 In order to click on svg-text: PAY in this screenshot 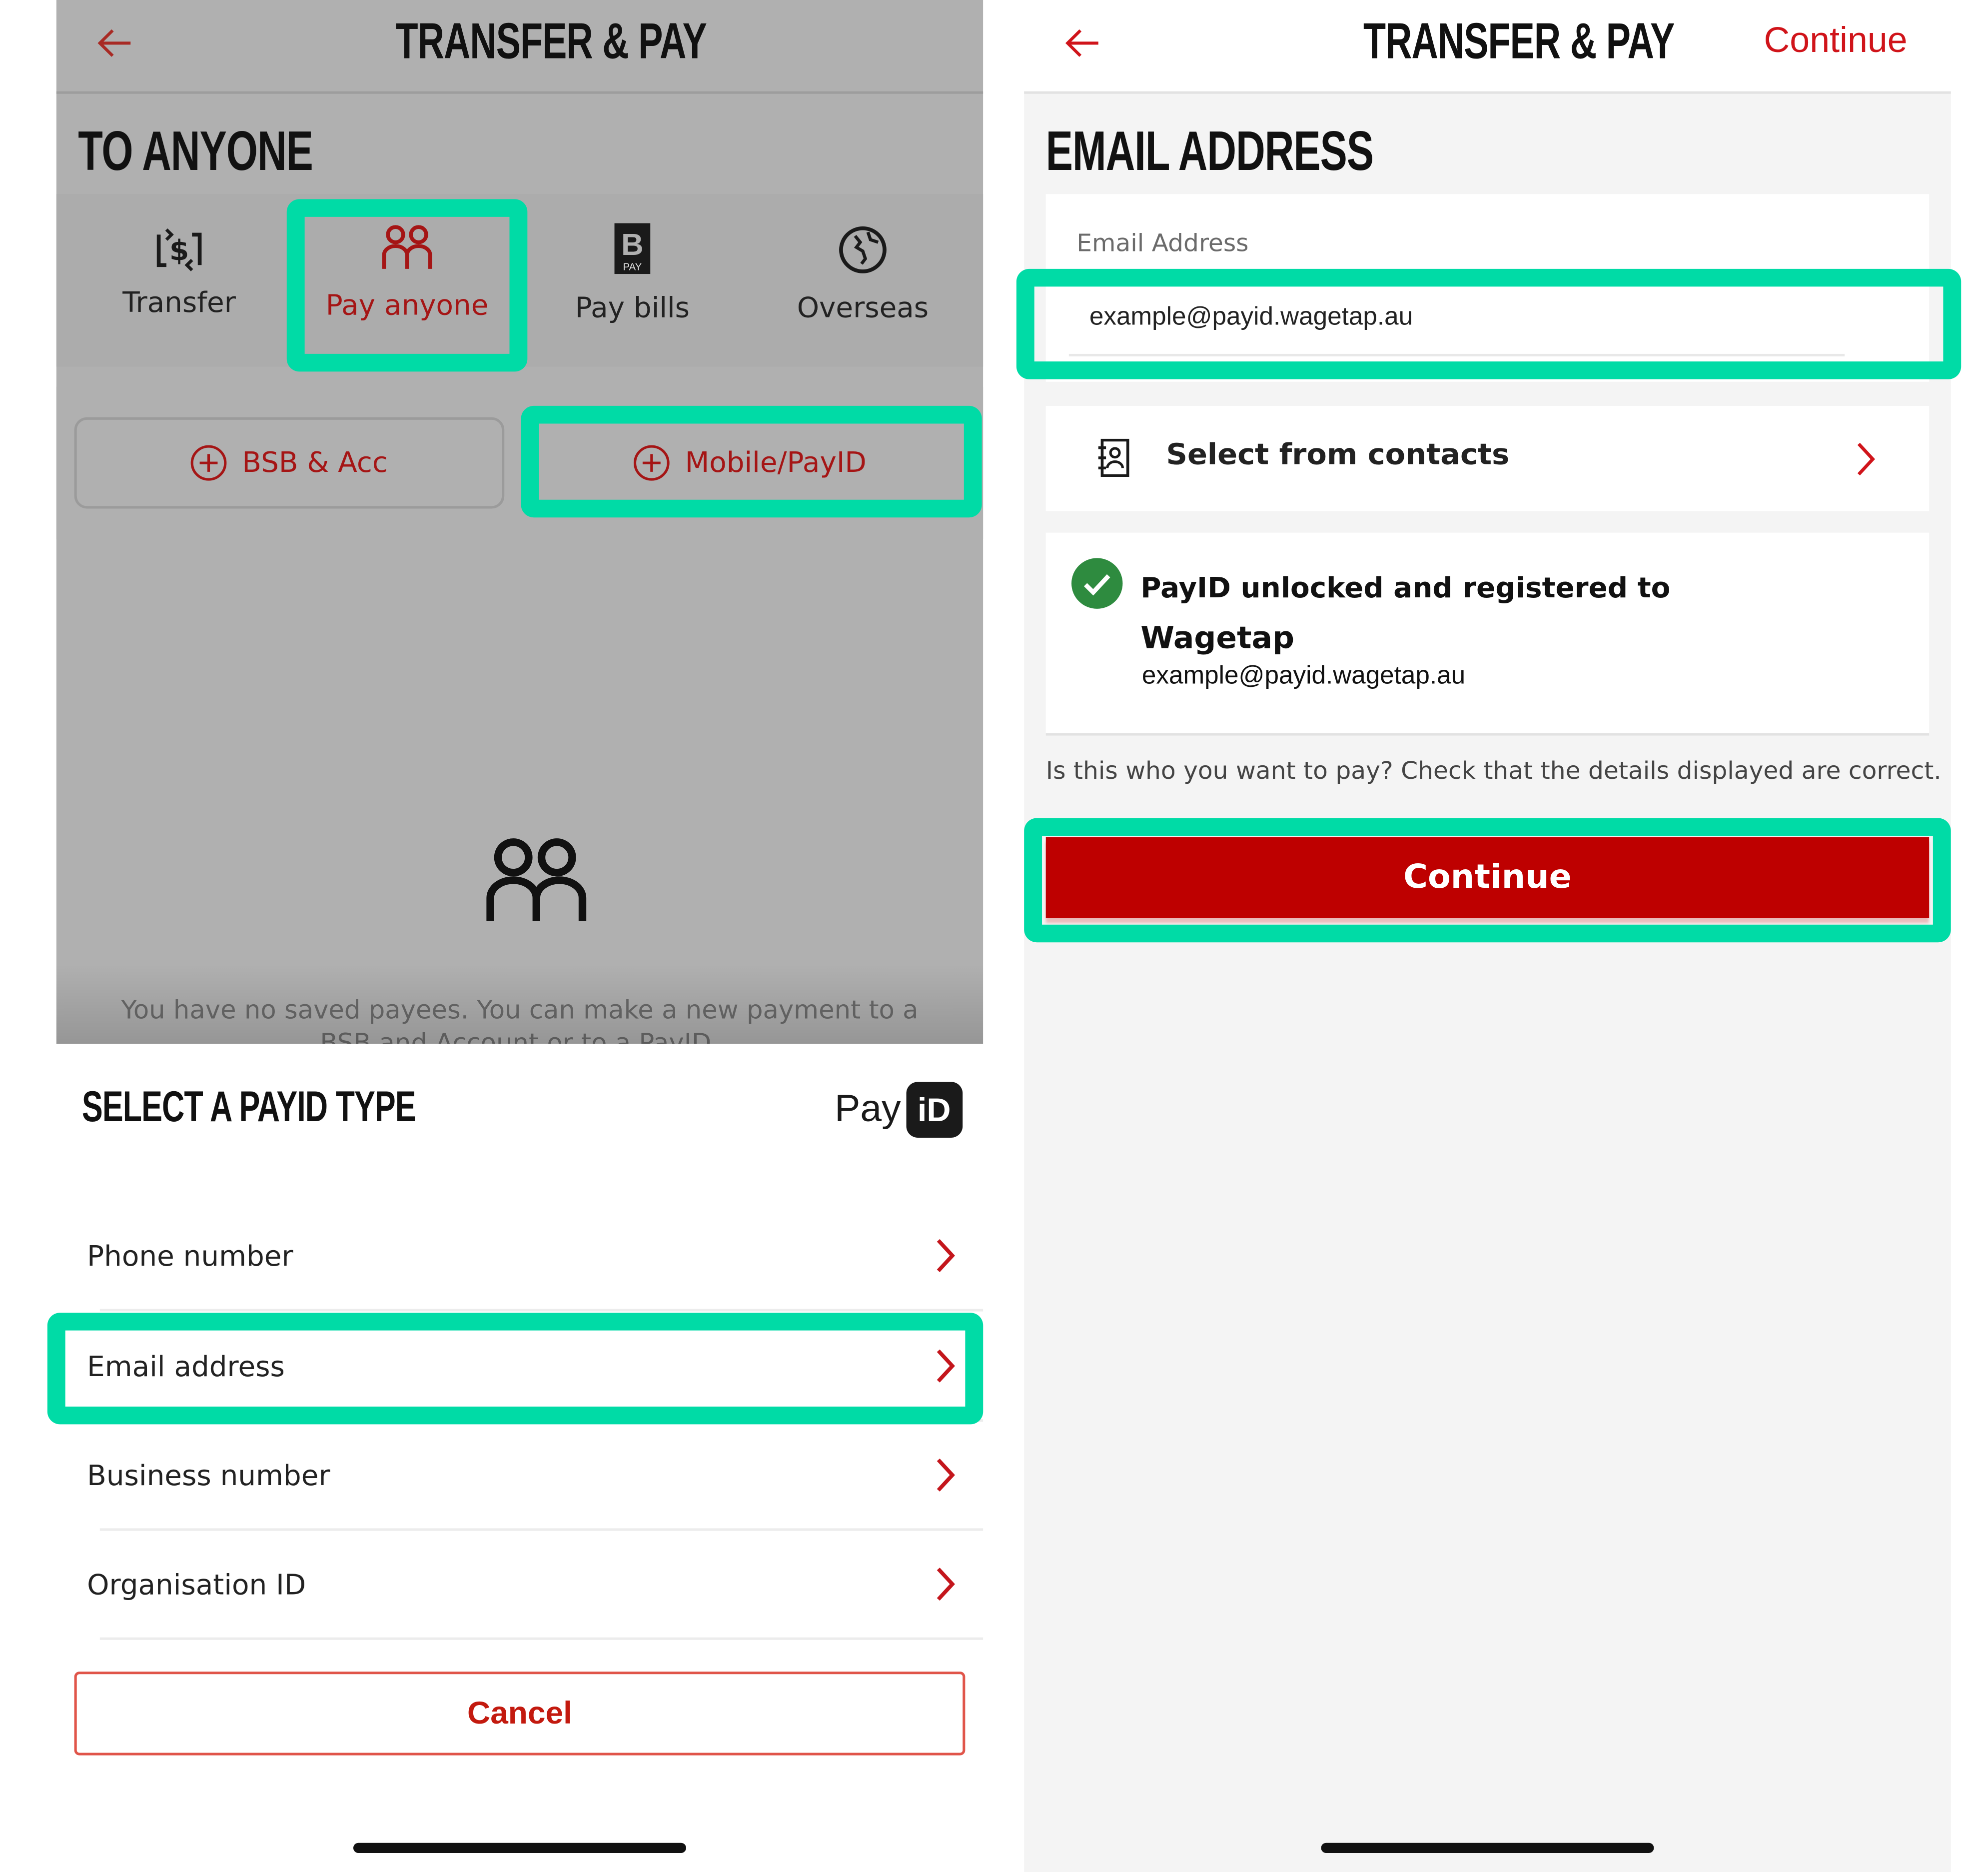, I will do `click(632, 268)`.